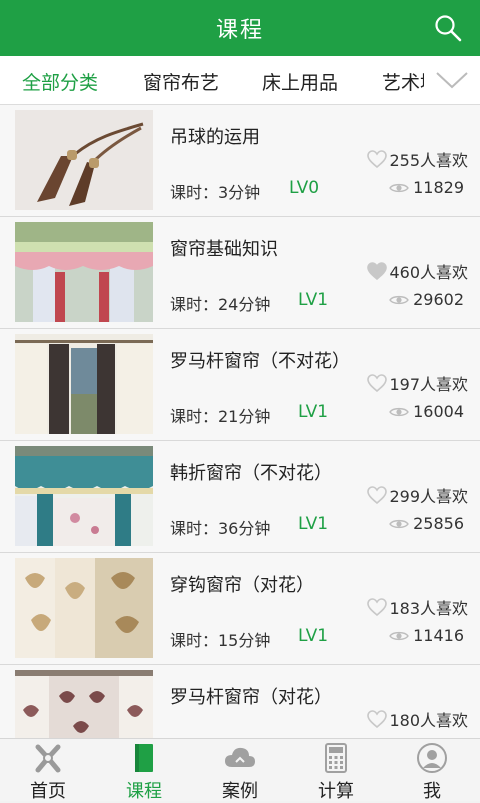 The height and width of the screenshot is (803, 480). What do you see at coordinates (377, 271) in the screenshot?
I see `heart-filled-icon` at bounding box center [377, 271].